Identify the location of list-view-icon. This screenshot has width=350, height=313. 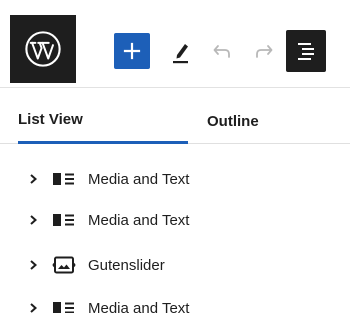
(306, 51).